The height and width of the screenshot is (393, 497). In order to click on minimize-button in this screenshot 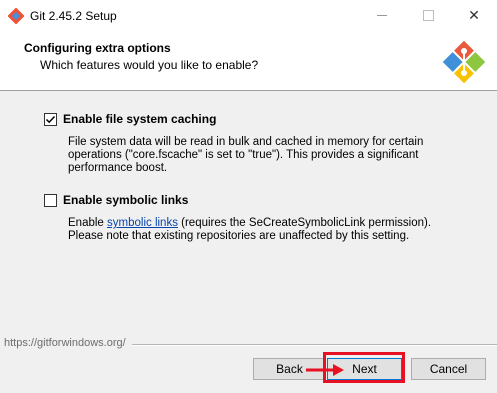, I will do `click(382, 15)`.